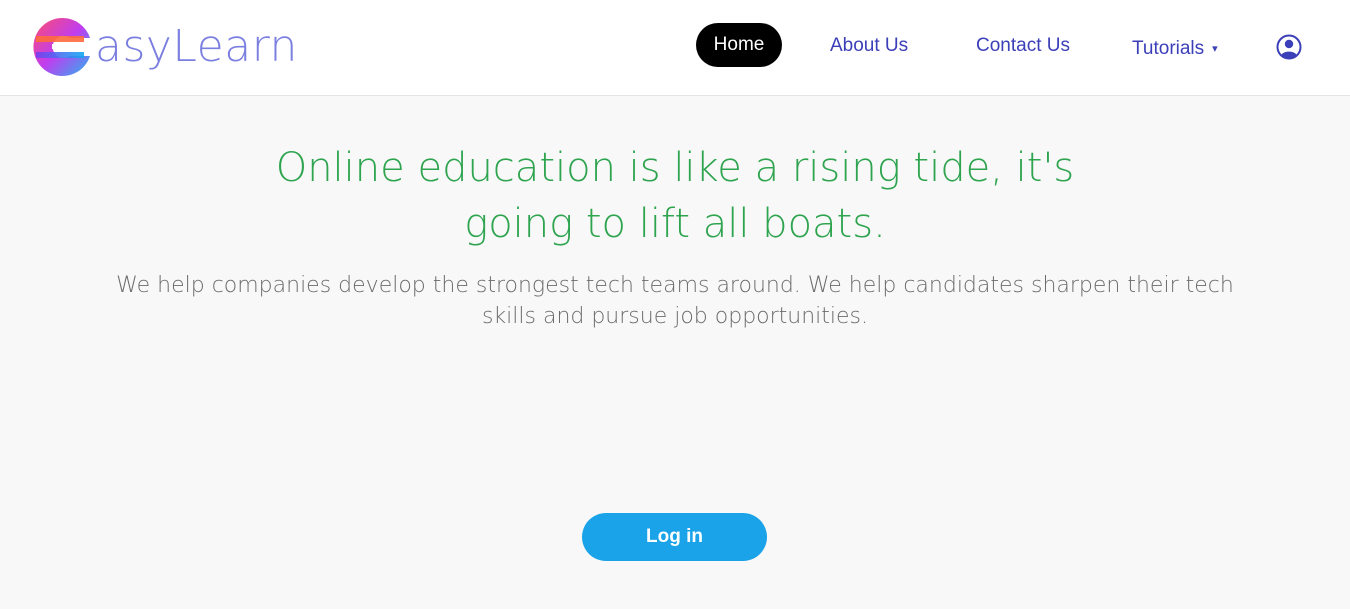 The image size is (1350, 609). I want to click on nav-about-us: About Us, so click(869, 46).